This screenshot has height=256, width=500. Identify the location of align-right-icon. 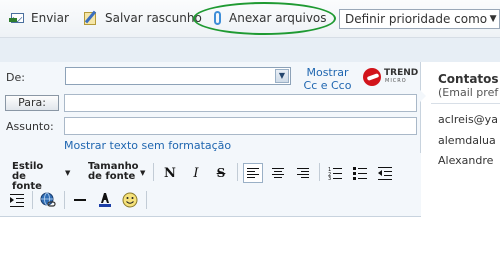
(303, 173).